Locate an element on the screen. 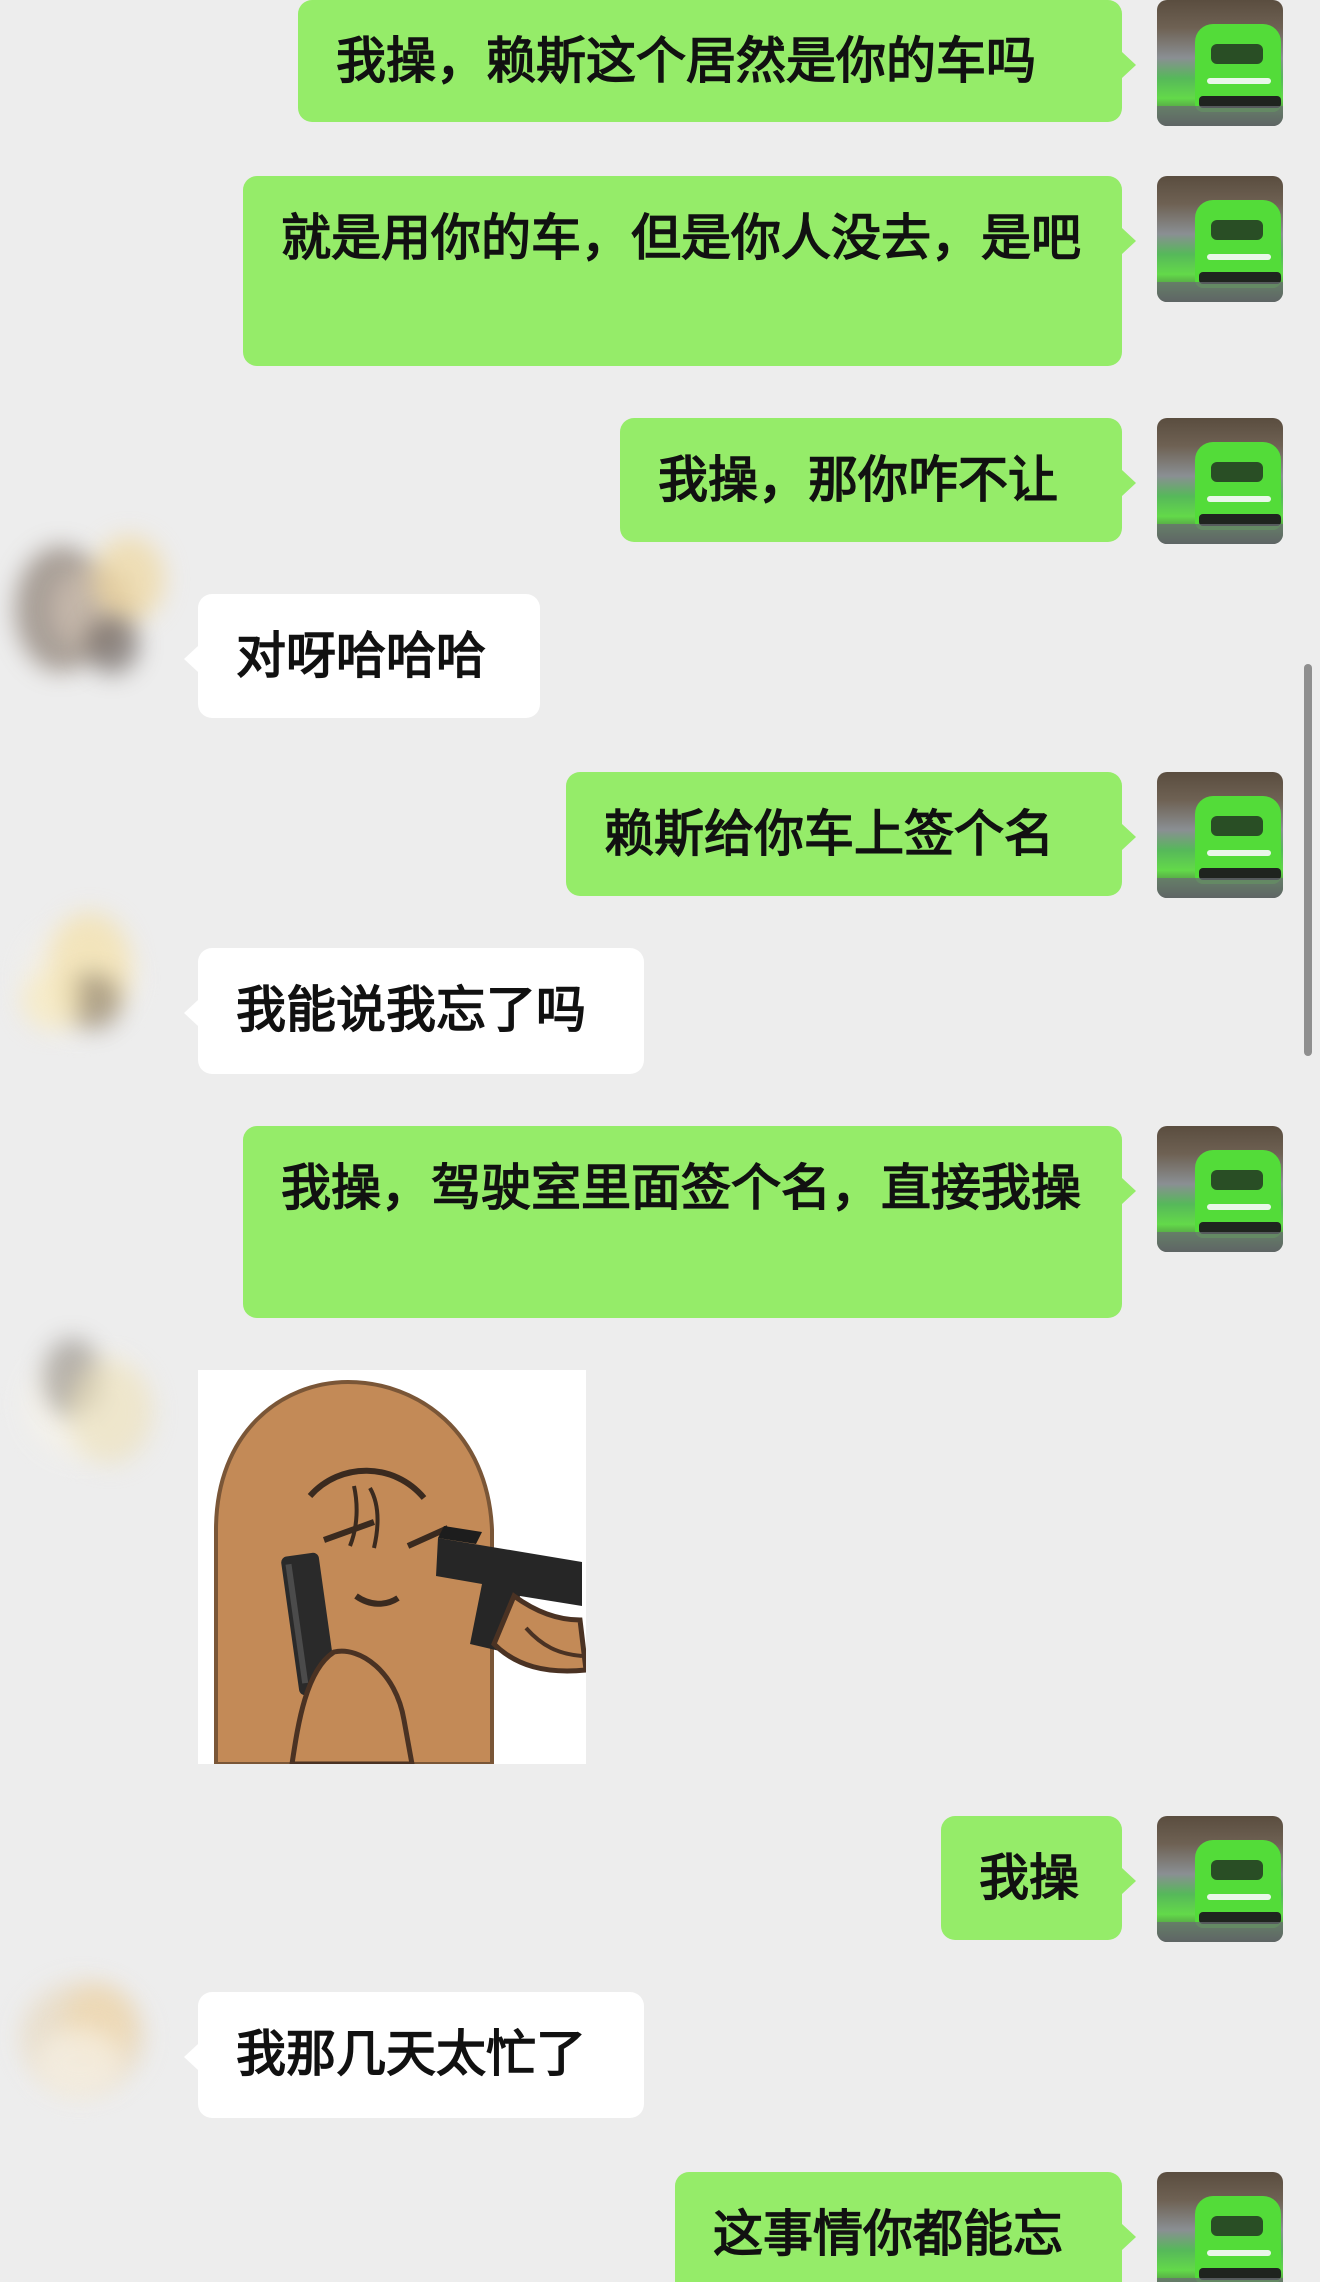 The height and width of the screenshot is (2282, 1320). message-text: 赖斯给你车上签个名 is located at coordinates (829, 834).